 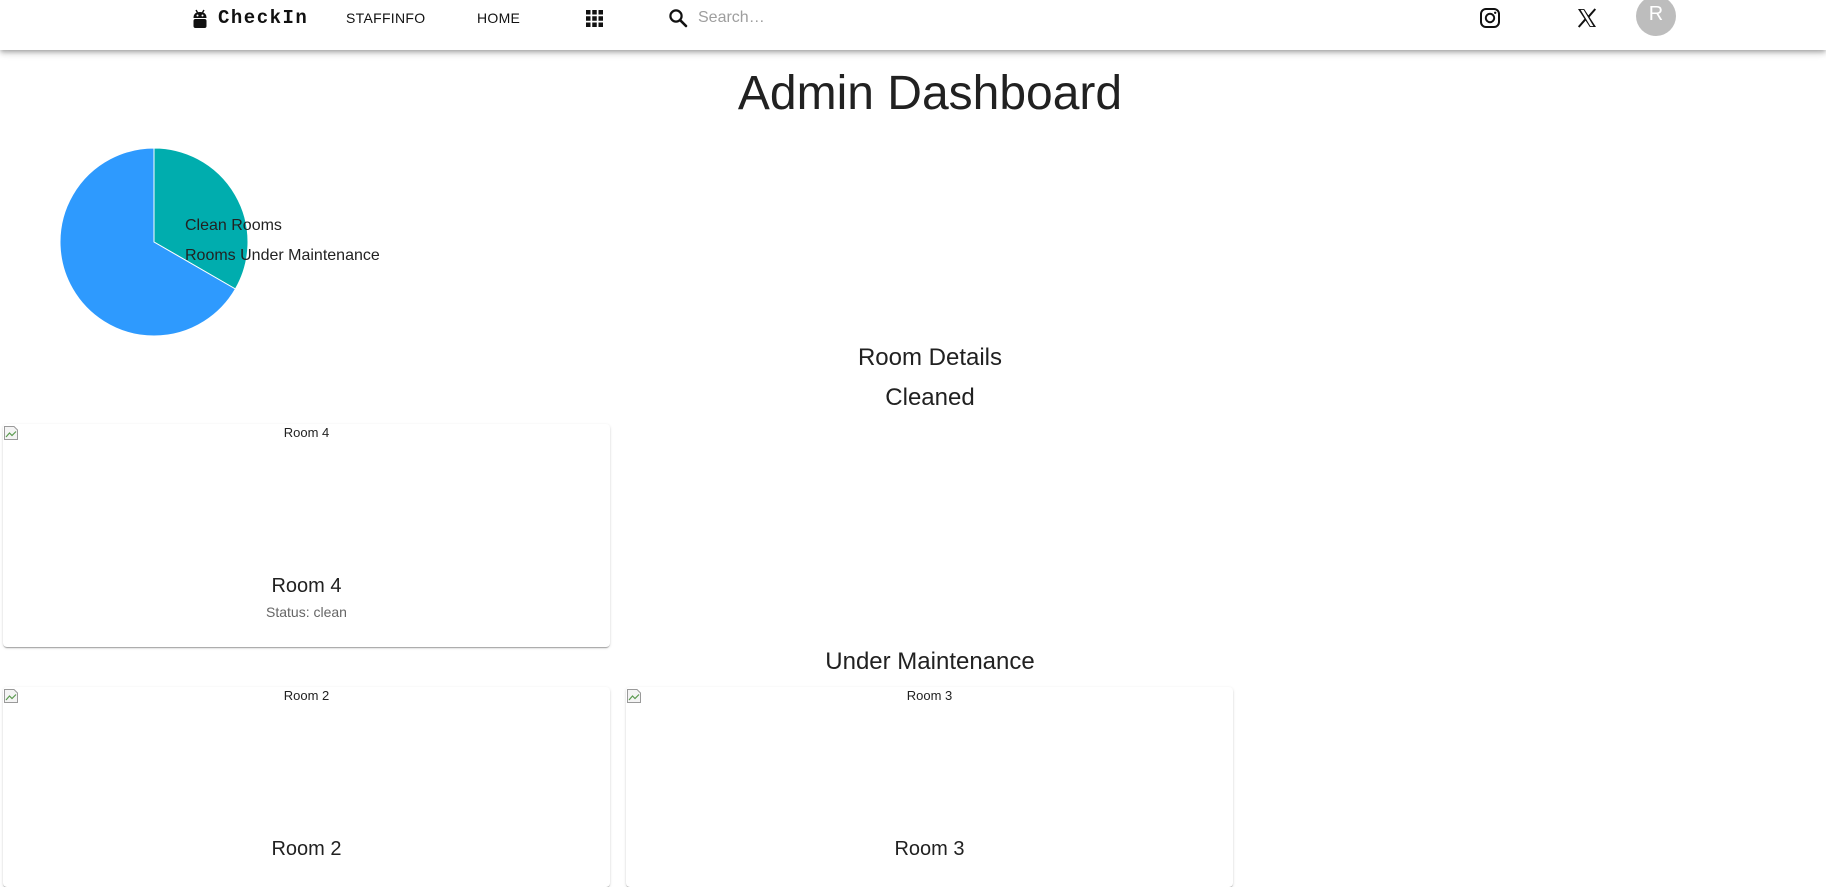 What do you see at coordinates (808, 18) in the screenshot?
I see `search-input` at bounding box center [808, 18].